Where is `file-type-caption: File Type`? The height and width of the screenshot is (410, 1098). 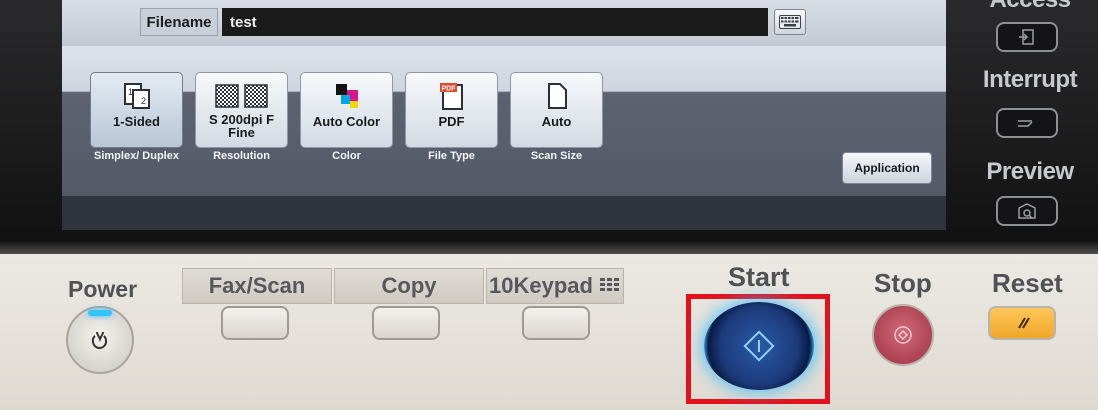
file-type-caption: File Type is located at coordinates (451, 156).